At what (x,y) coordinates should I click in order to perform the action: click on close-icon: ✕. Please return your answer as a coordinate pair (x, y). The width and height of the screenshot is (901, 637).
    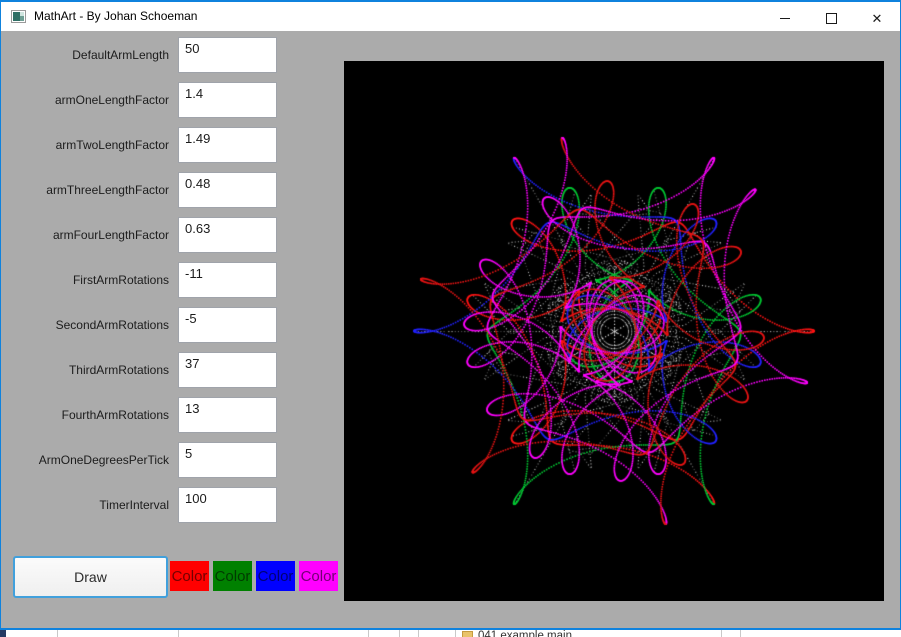
    Looking at the image, I should click on (877, 18).